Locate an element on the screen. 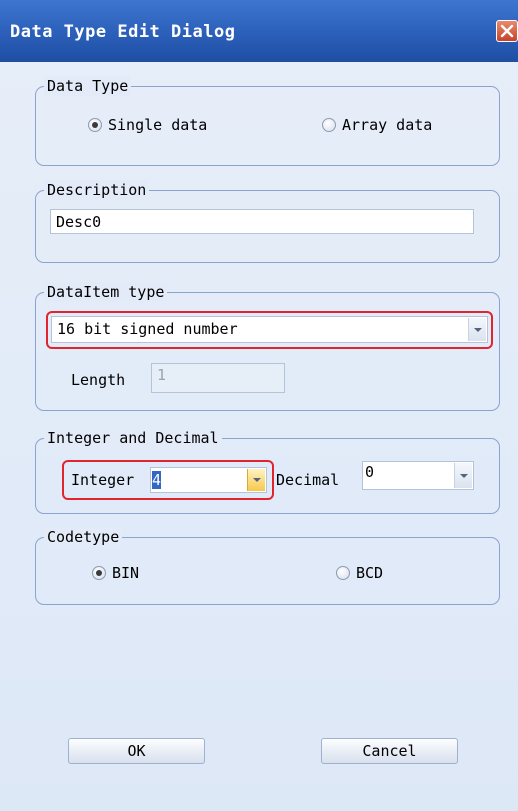  decimal-select: 0 is located at coordinates (418, 475).